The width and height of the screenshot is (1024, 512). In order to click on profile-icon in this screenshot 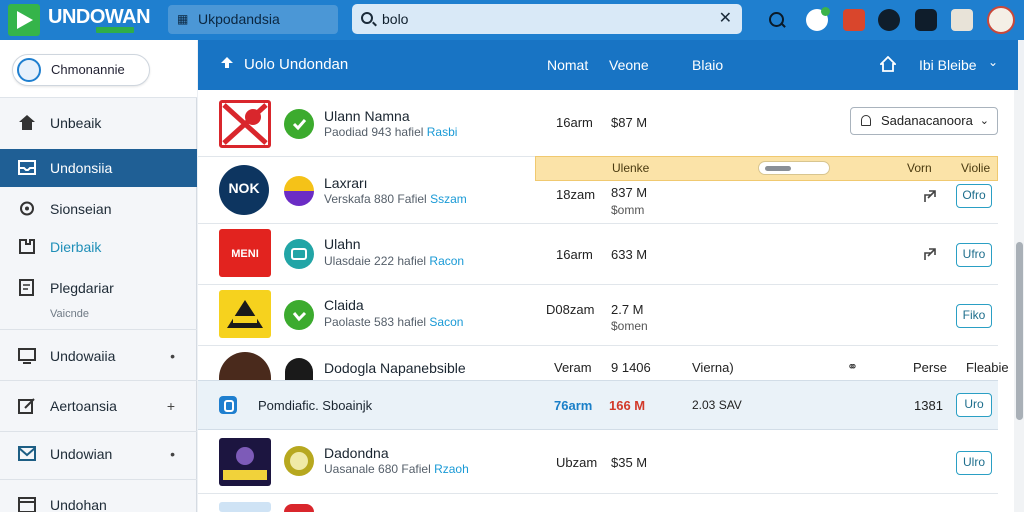, I will do `click(962, 20)`.